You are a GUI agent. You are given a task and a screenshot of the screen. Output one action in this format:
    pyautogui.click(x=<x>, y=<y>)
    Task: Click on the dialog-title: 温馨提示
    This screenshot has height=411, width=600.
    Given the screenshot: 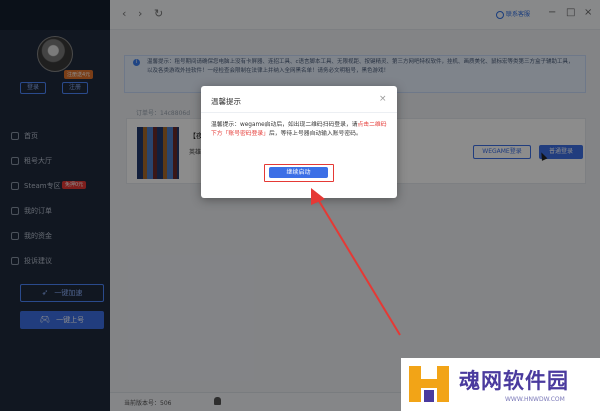 What is the action you would take?
    pyautogui.click(x=226, y=101)
    